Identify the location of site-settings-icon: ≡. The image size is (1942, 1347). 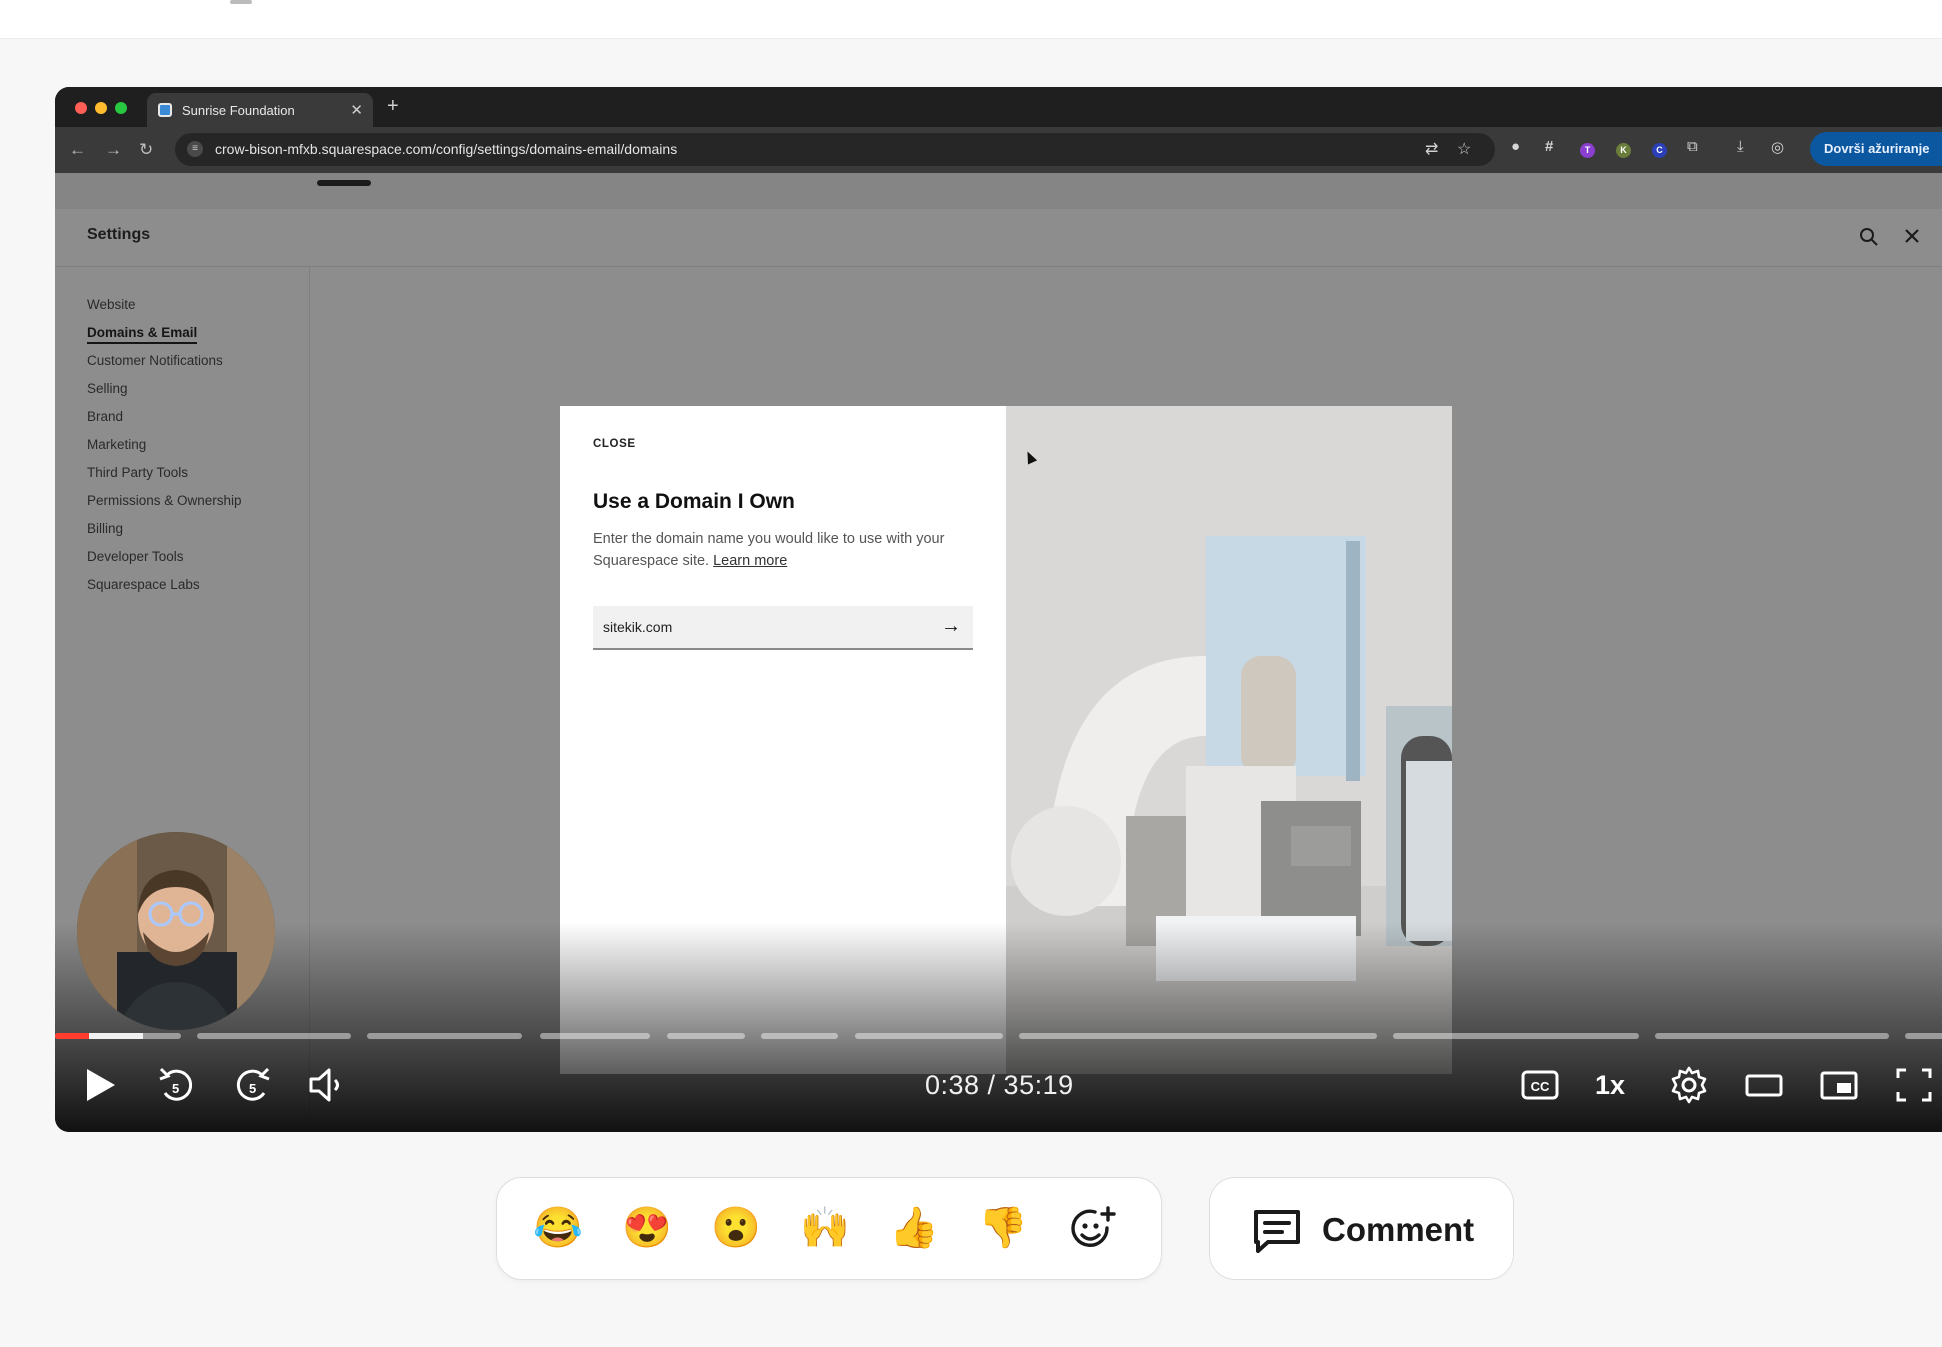
(195, 149).